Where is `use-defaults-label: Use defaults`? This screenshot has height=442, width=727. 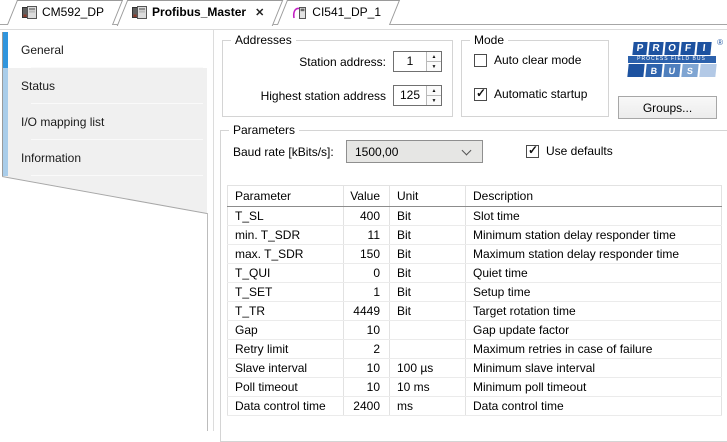
use-defaults-label: Use defaults is located at coordinates (579, 151).